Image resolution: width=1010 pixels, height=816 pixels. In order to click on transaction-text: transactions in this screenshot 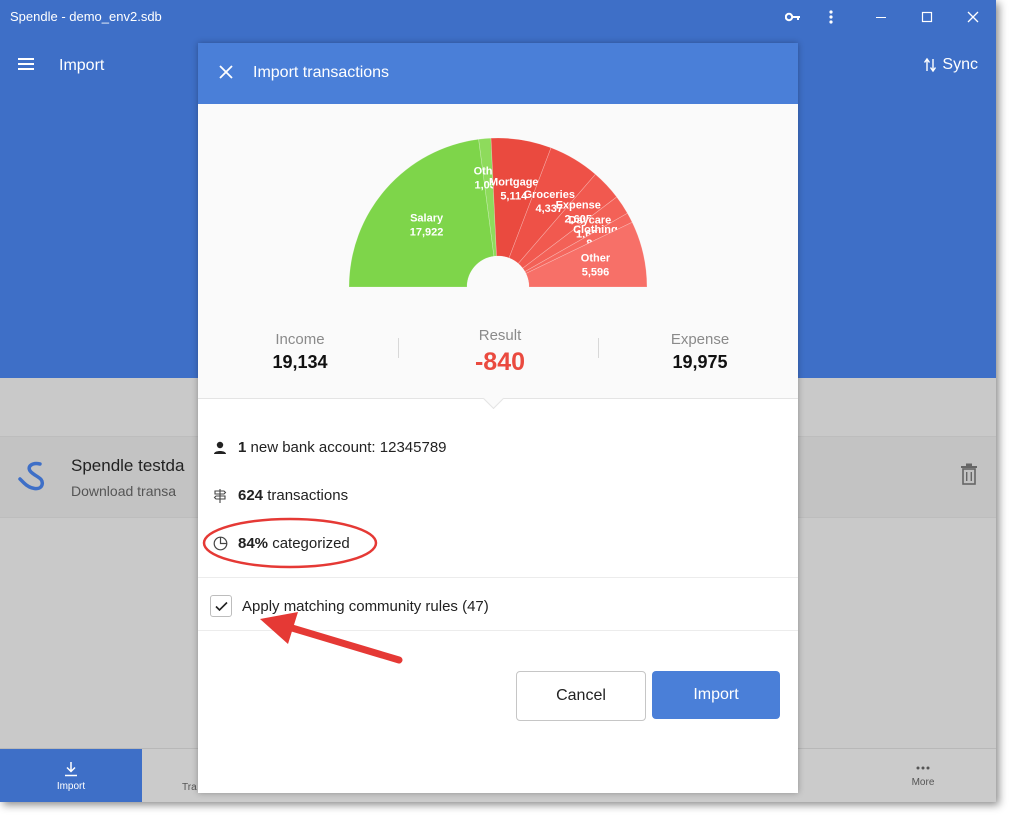, I will do `click(308, 495)`.